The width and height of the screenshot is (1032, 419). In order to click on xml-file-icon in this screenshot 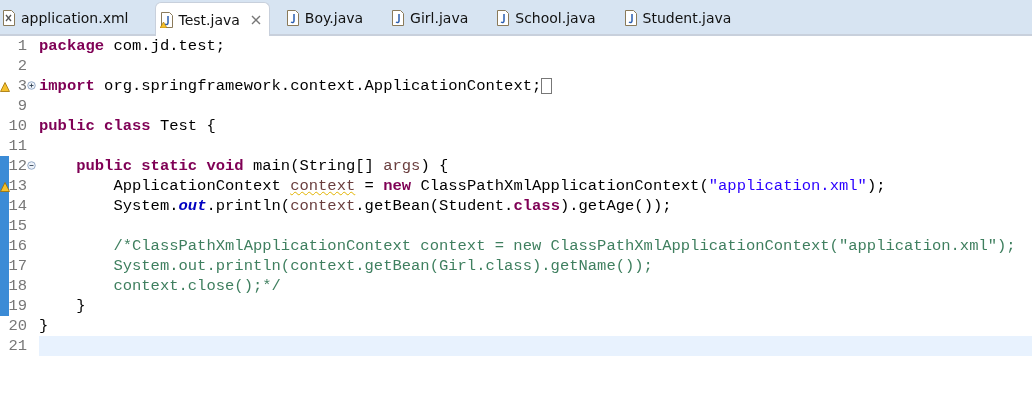, I will do `click(9, 18)`.